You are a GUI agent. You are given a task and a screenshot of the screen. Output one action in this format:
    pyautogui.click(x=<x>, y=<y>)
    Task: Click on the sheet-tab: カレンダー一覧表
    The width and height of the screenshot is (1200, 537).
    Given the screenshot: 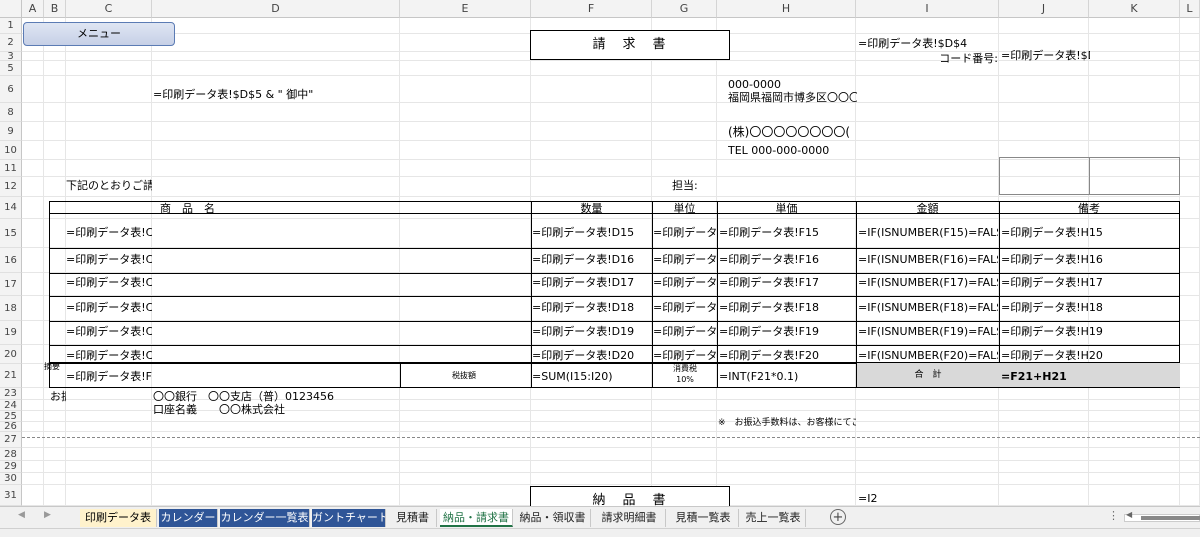 What is the action you would take?
    pyautogui.click(x=265, y=518)
    